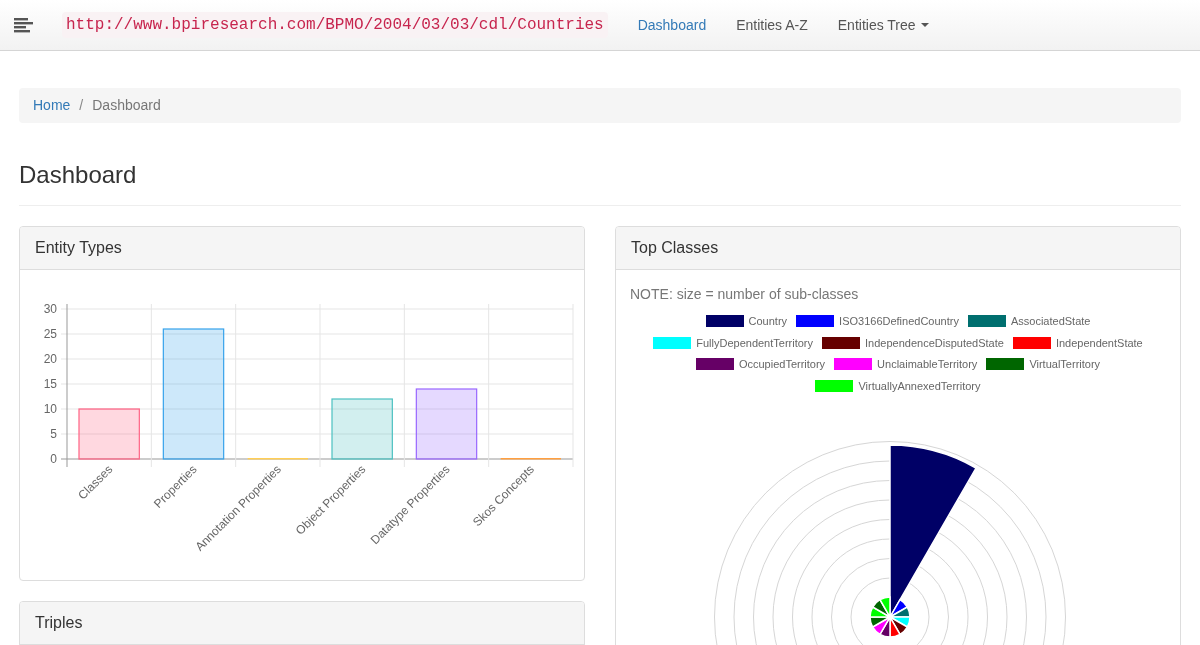 This screenshot has width=1200, height=645. Describe the element at coordinates (755, 343) in the screenshot. I see `legend-label: FullyDependentTerritory` at that location.